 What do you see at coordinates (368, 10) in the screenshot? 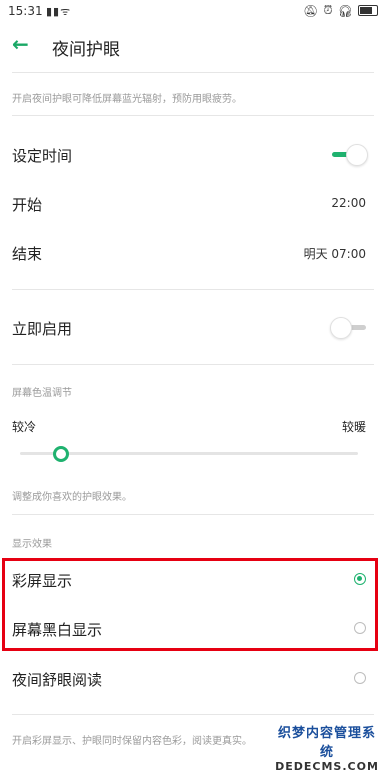
I see `battery-icon` at bounding box center [368, 10].